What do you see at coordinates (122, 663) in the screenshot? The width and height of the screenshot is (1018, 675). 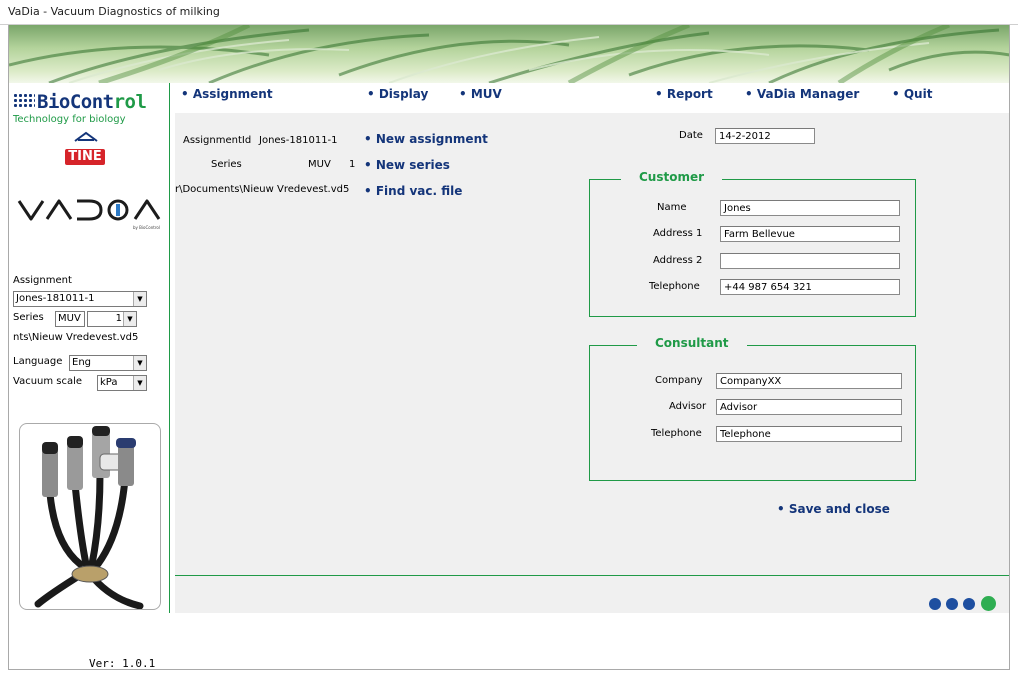 I see `version-label: Ver: 1.0.1` at bounding box center [122, 663].